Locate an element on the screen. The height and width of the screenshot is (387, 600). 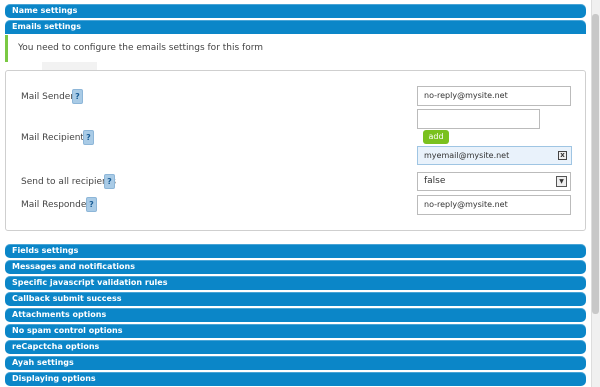
mail-recipients-input is located at coordinates (478, 119).